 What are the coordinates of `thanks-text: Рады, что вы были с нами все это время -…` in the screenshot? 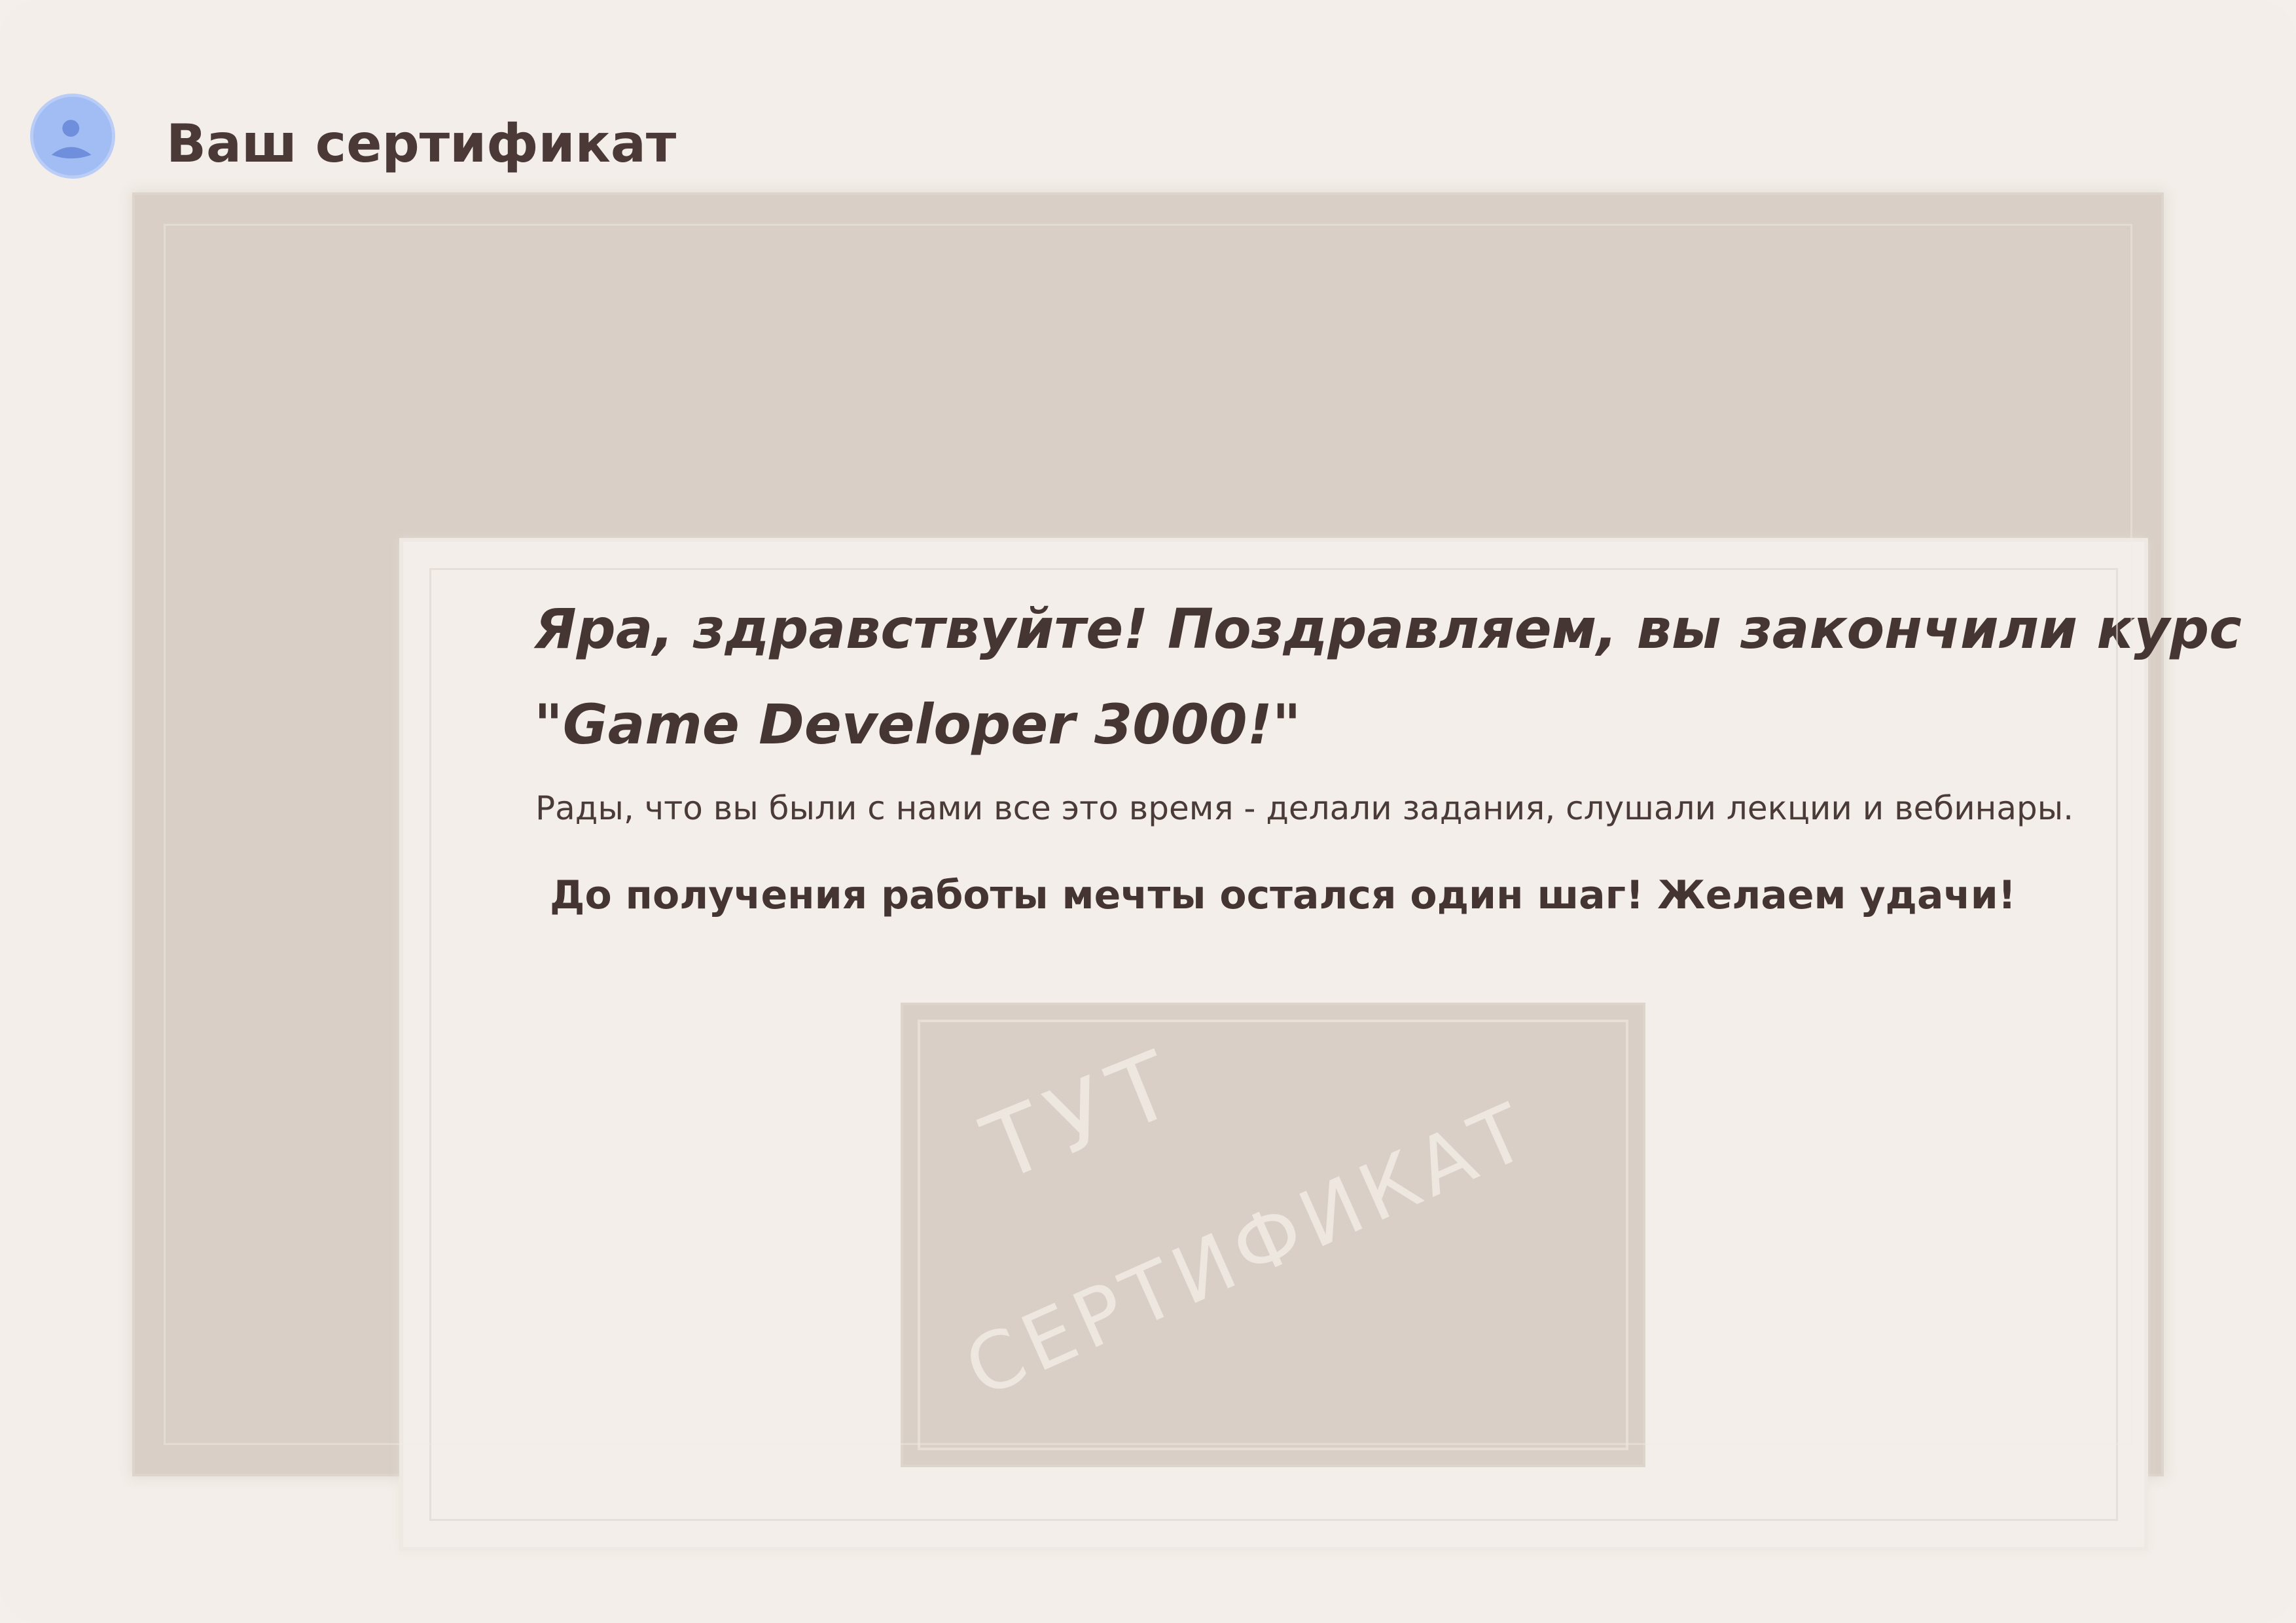 It's located at (1304, 808).